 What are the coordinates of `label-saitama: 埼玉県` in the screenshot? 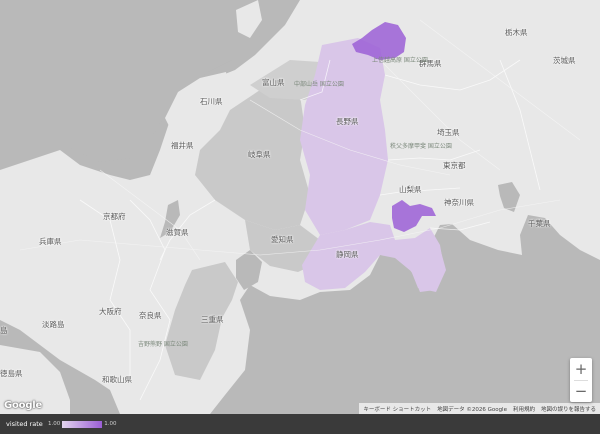 It's located at (448, 132).